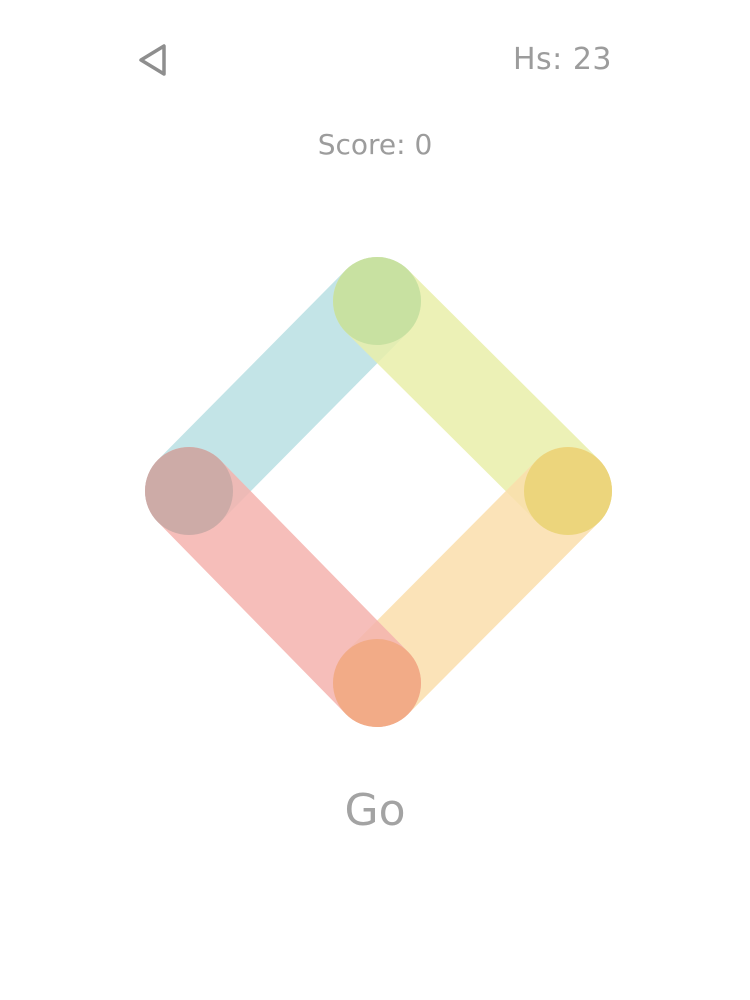  What do you see at coordinates (377, 301) in the screenshot?
I see `top-node` at bounding box center [377, 301].